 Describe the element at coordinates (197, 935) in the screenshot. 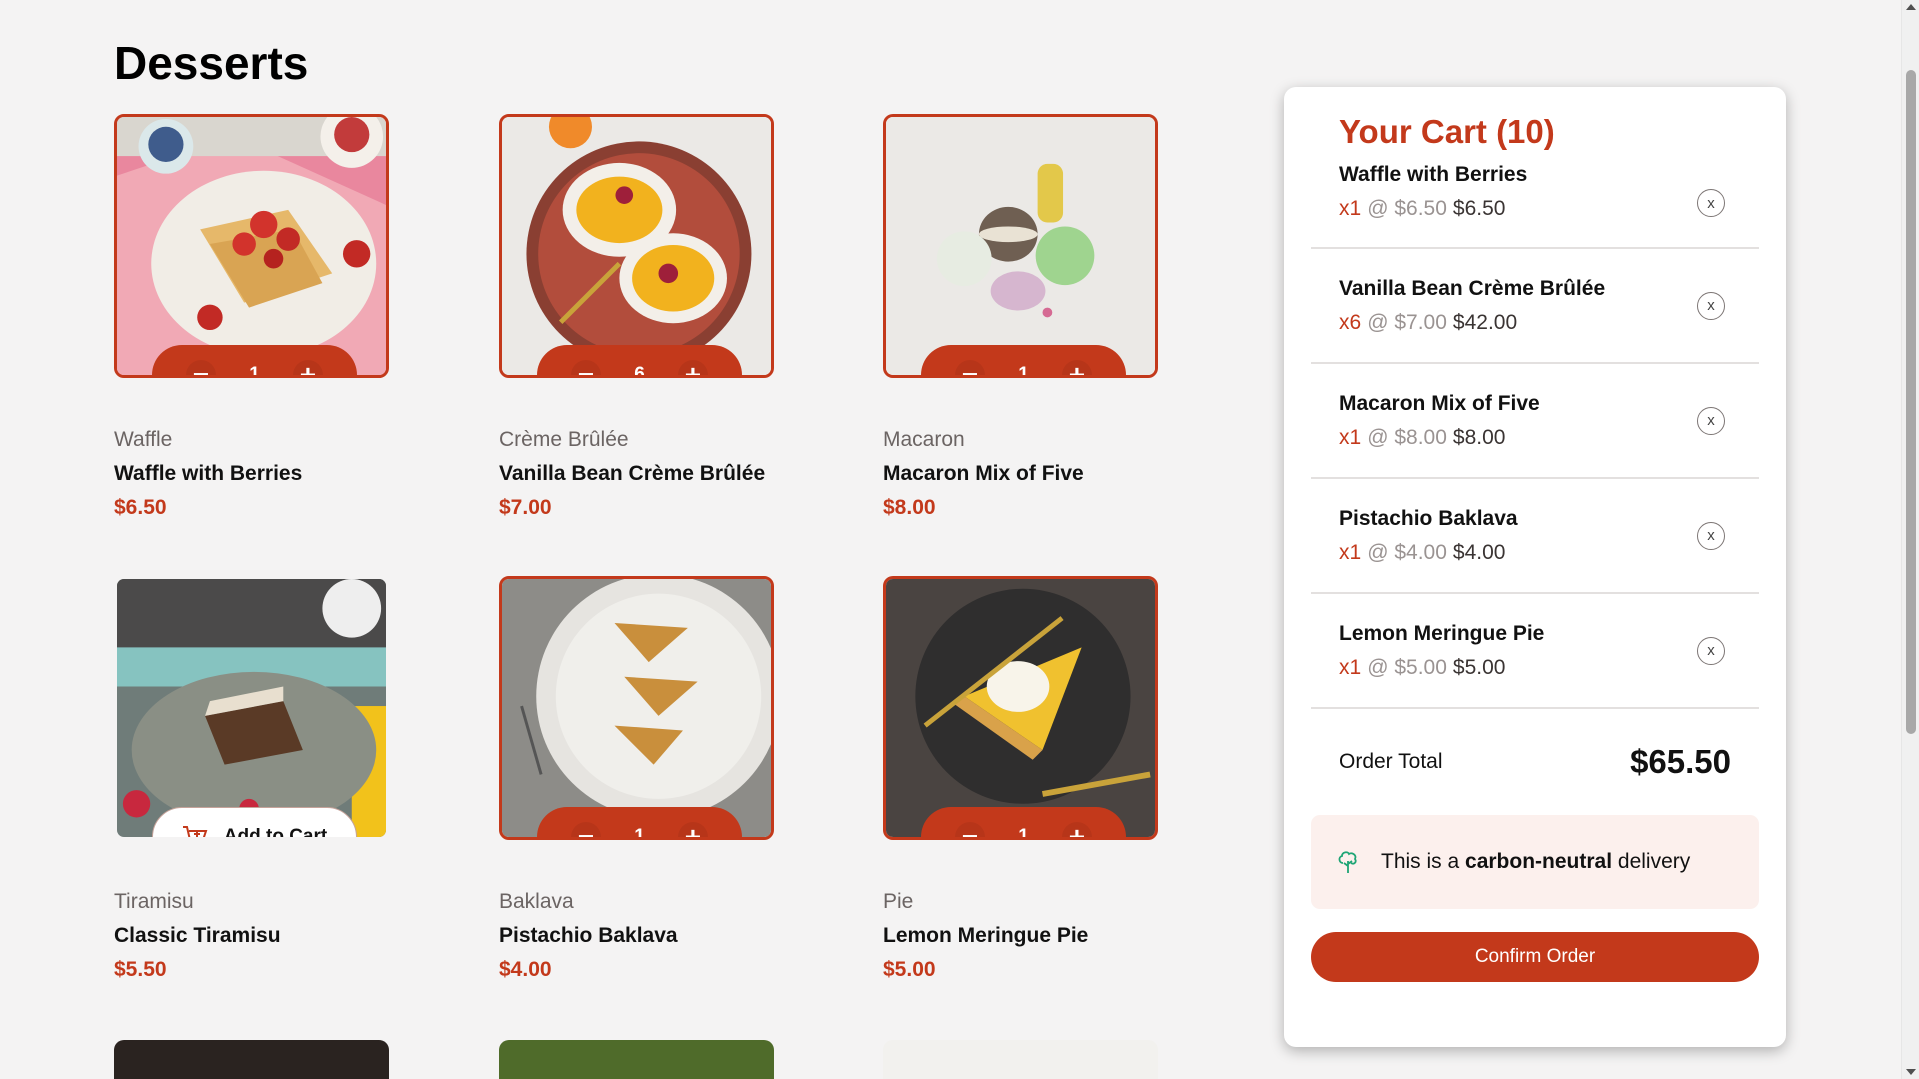

I see `product-name: Classic Tiramisu` at that location.